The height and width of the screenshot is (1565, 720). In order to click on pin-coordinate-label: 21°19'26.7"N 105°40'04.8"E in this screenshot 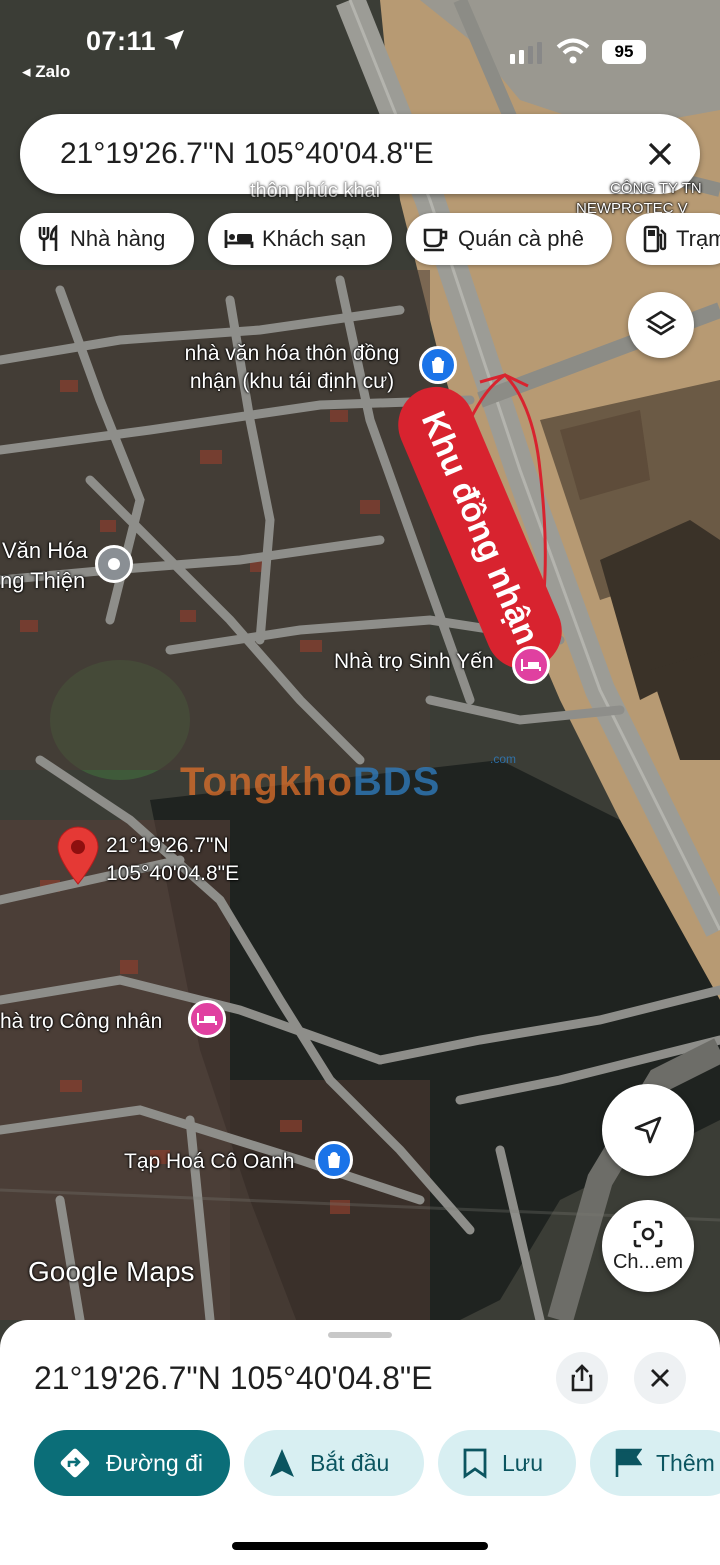, I will do `click(173, 859)`.